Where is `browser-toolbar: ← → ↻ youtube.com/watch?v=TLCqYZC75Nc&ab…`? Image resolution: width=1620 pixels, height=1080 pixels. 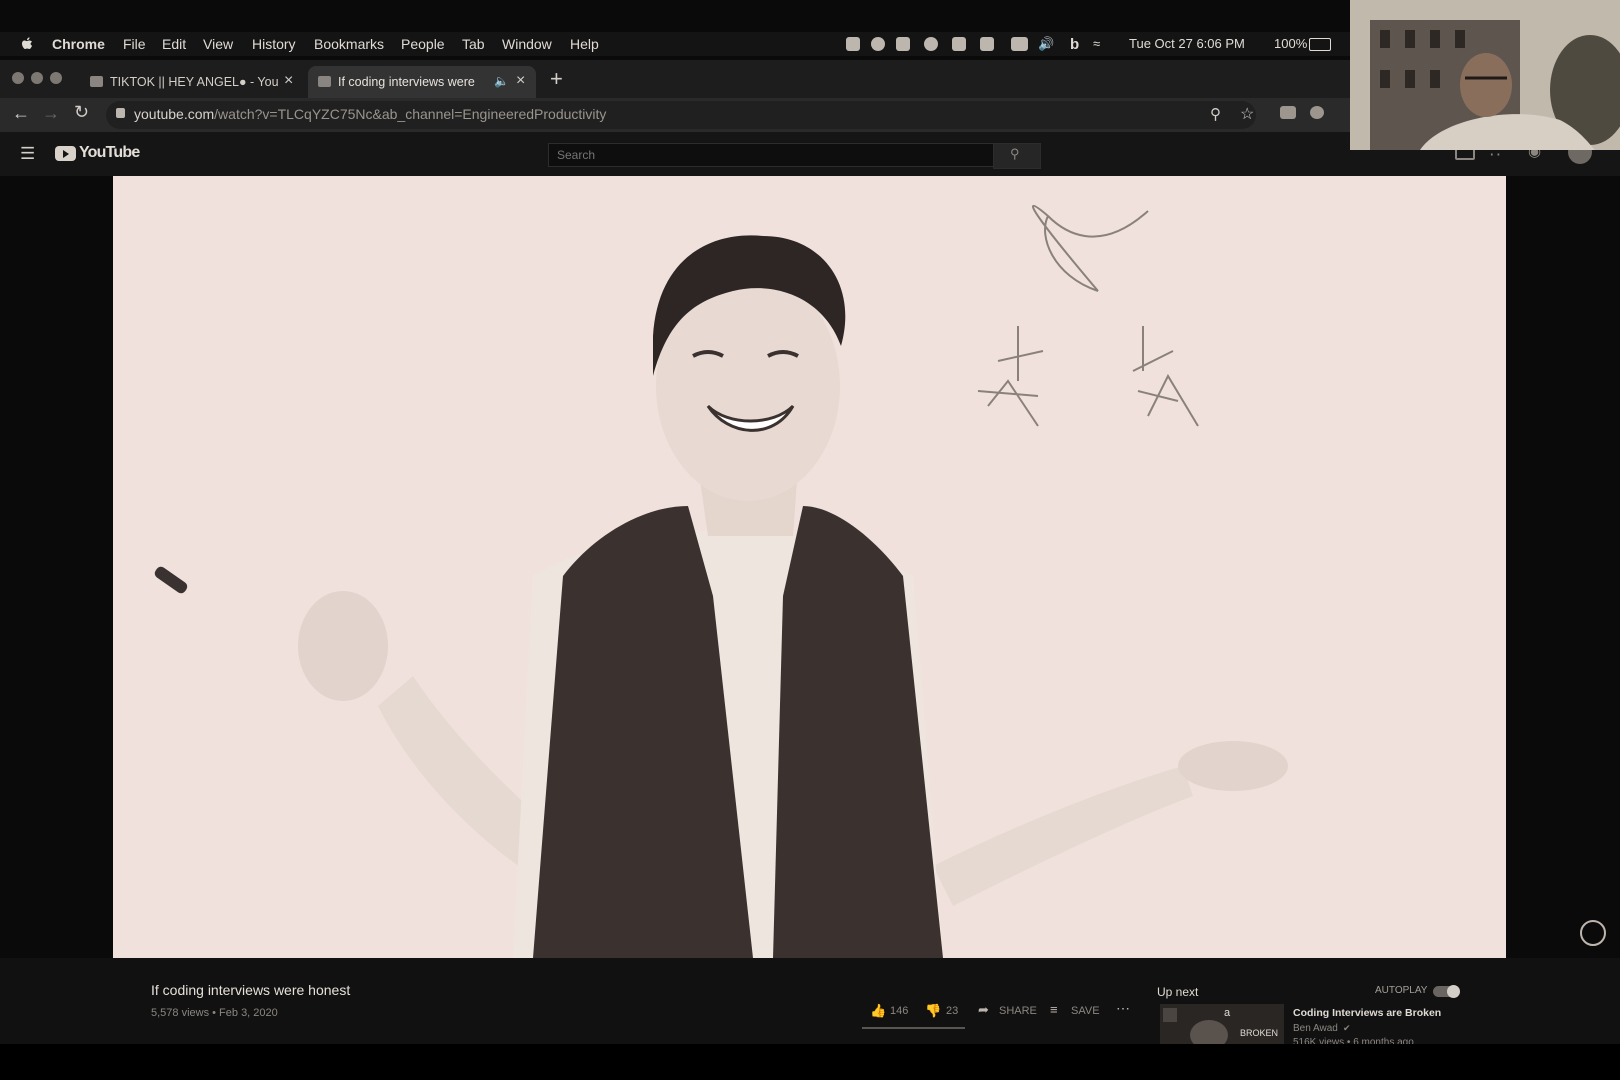
browser-toolbar: ← → ↻ youtube.com/watch?v=TLCqYZC75Nc&ab… is located at coordinates (675, 115).